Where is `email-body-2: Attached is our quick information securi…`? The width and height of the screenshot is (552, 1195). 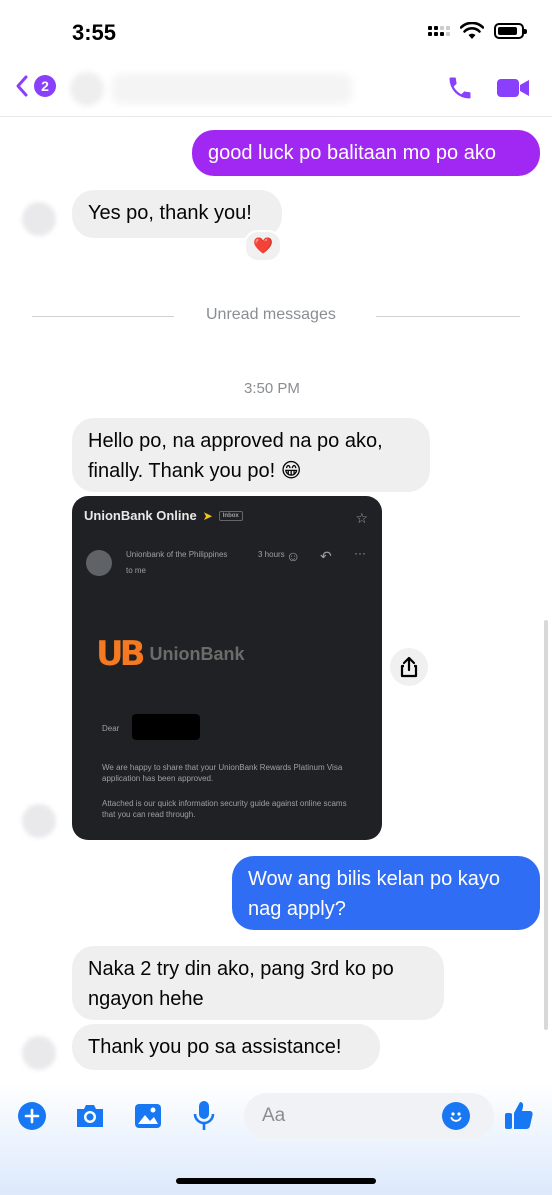 email-body-2: Attached is our quick information securi… is located at coordinates (224, 809).